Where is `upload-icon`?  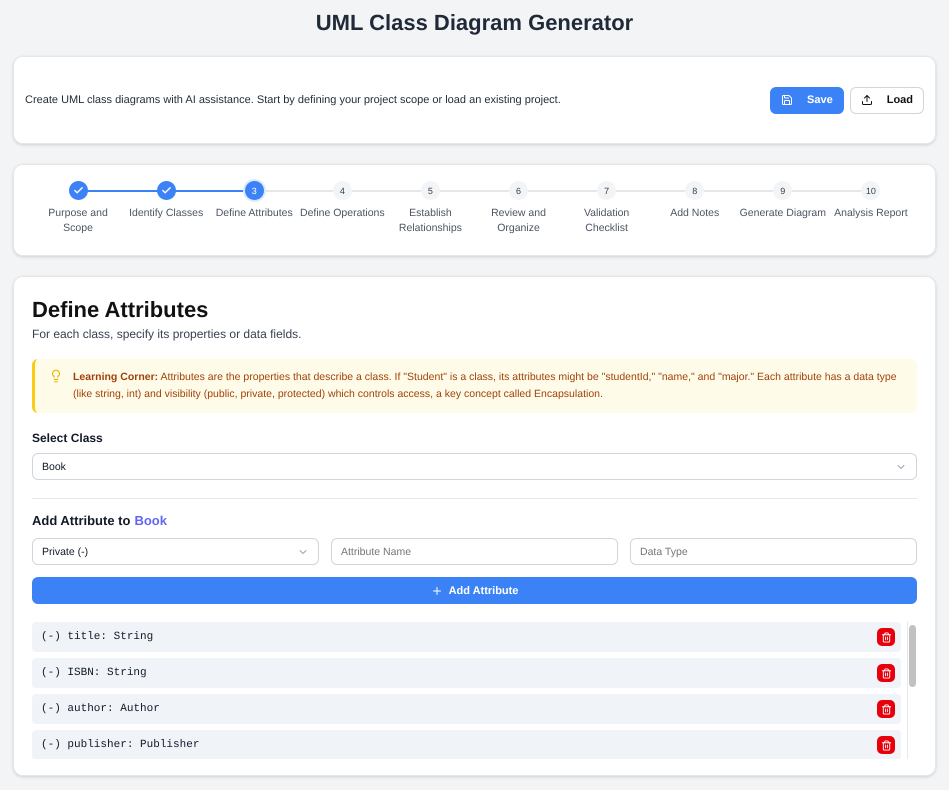
upload-icon is located at coordinates (866, 100).